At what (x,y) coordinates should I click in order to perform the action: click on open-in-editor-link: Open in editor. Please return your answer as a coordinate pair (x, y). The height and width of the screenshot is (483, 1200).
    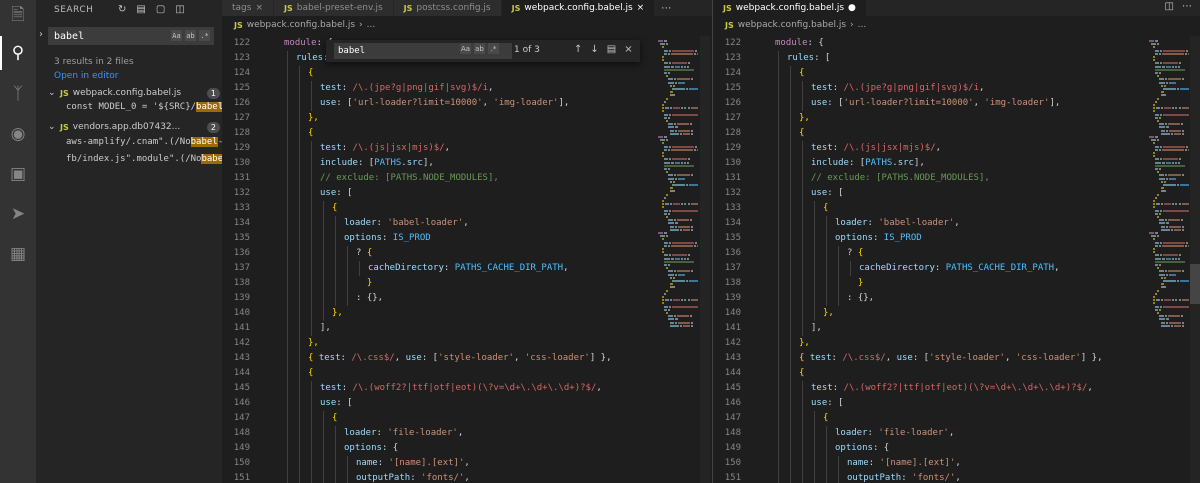
    Looking at the image, I should click on (86, 76).